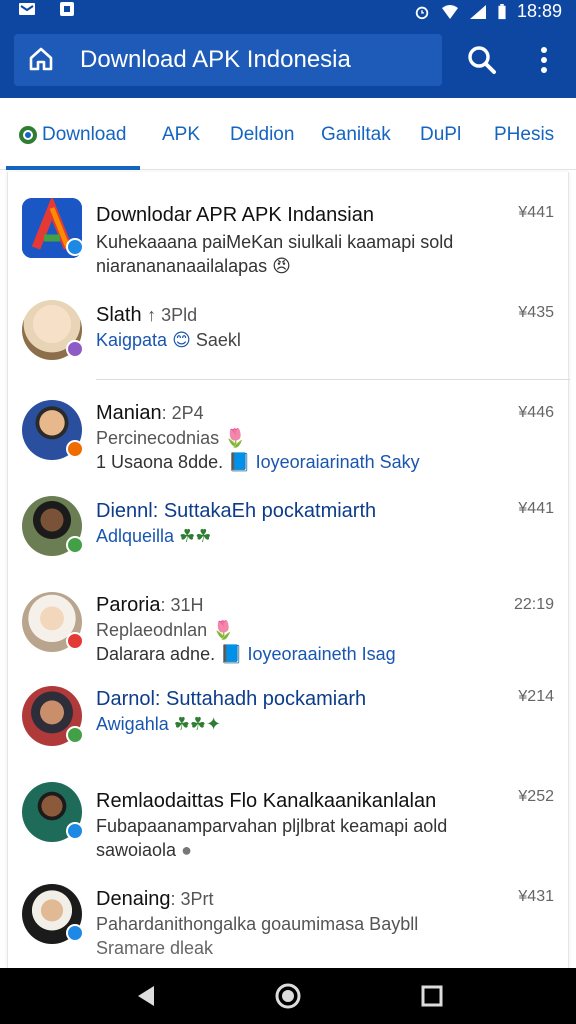  What do you see at coordinates (502, 11) in the screenshot?
I see `battery-icon` at bounding box center [502, 11].